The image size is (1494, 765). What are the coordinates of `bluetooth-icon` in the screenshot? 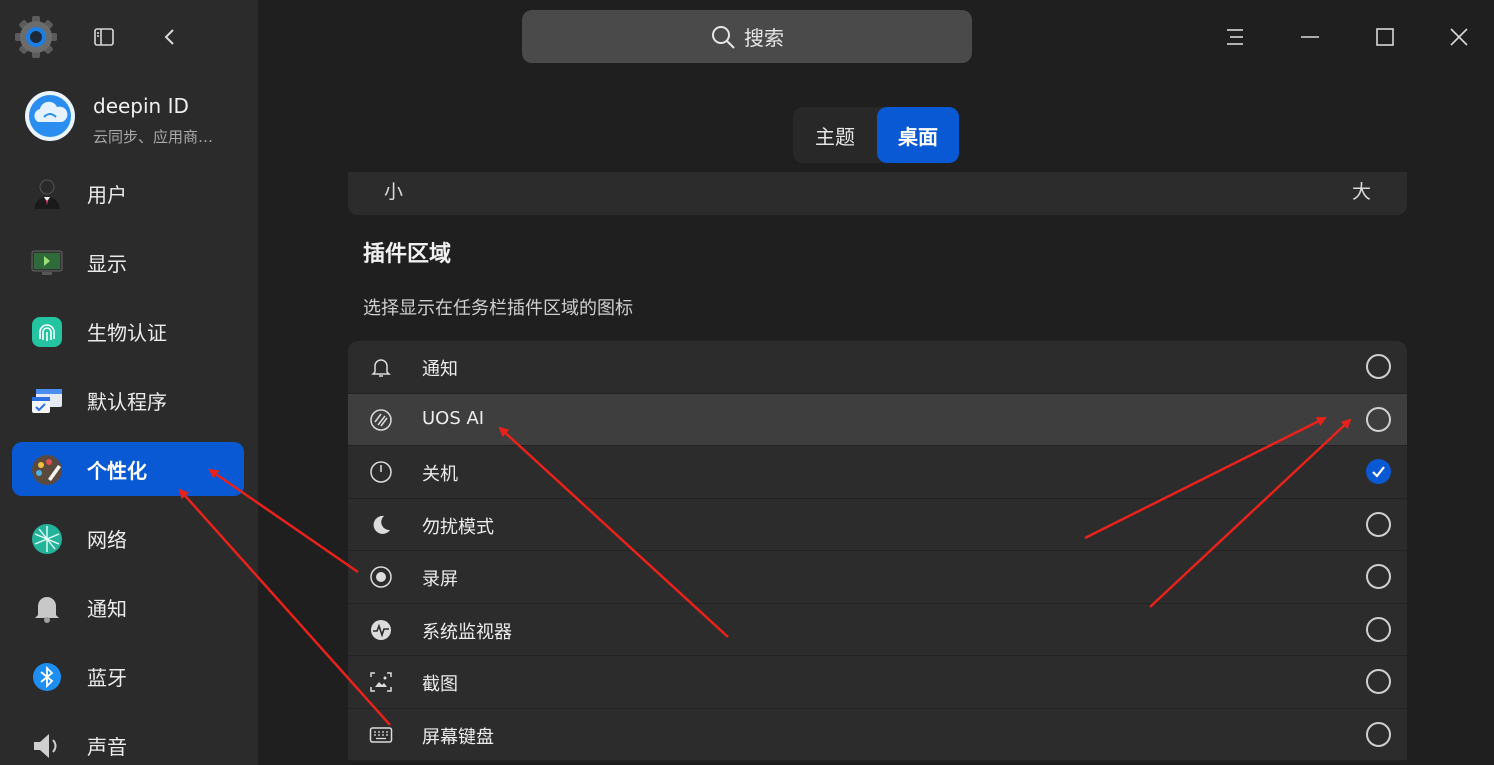 It's located at (47, 677).